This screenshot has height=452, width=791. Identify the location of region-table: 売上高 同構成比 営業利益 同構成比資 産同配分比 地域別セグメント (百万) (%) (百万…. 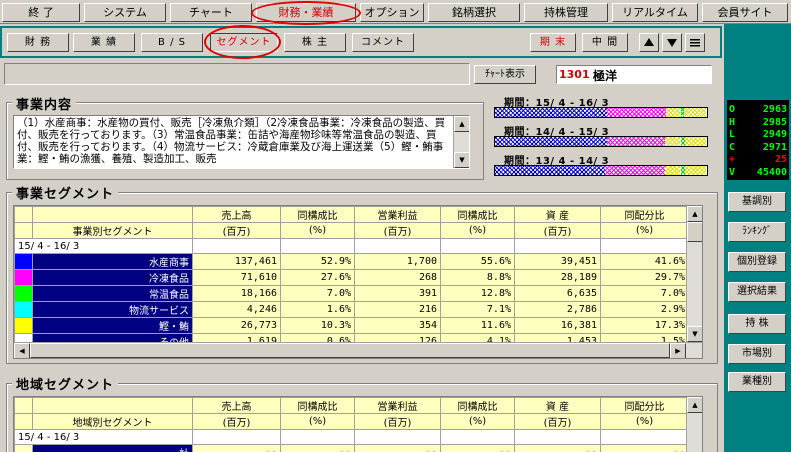
(351, 424).